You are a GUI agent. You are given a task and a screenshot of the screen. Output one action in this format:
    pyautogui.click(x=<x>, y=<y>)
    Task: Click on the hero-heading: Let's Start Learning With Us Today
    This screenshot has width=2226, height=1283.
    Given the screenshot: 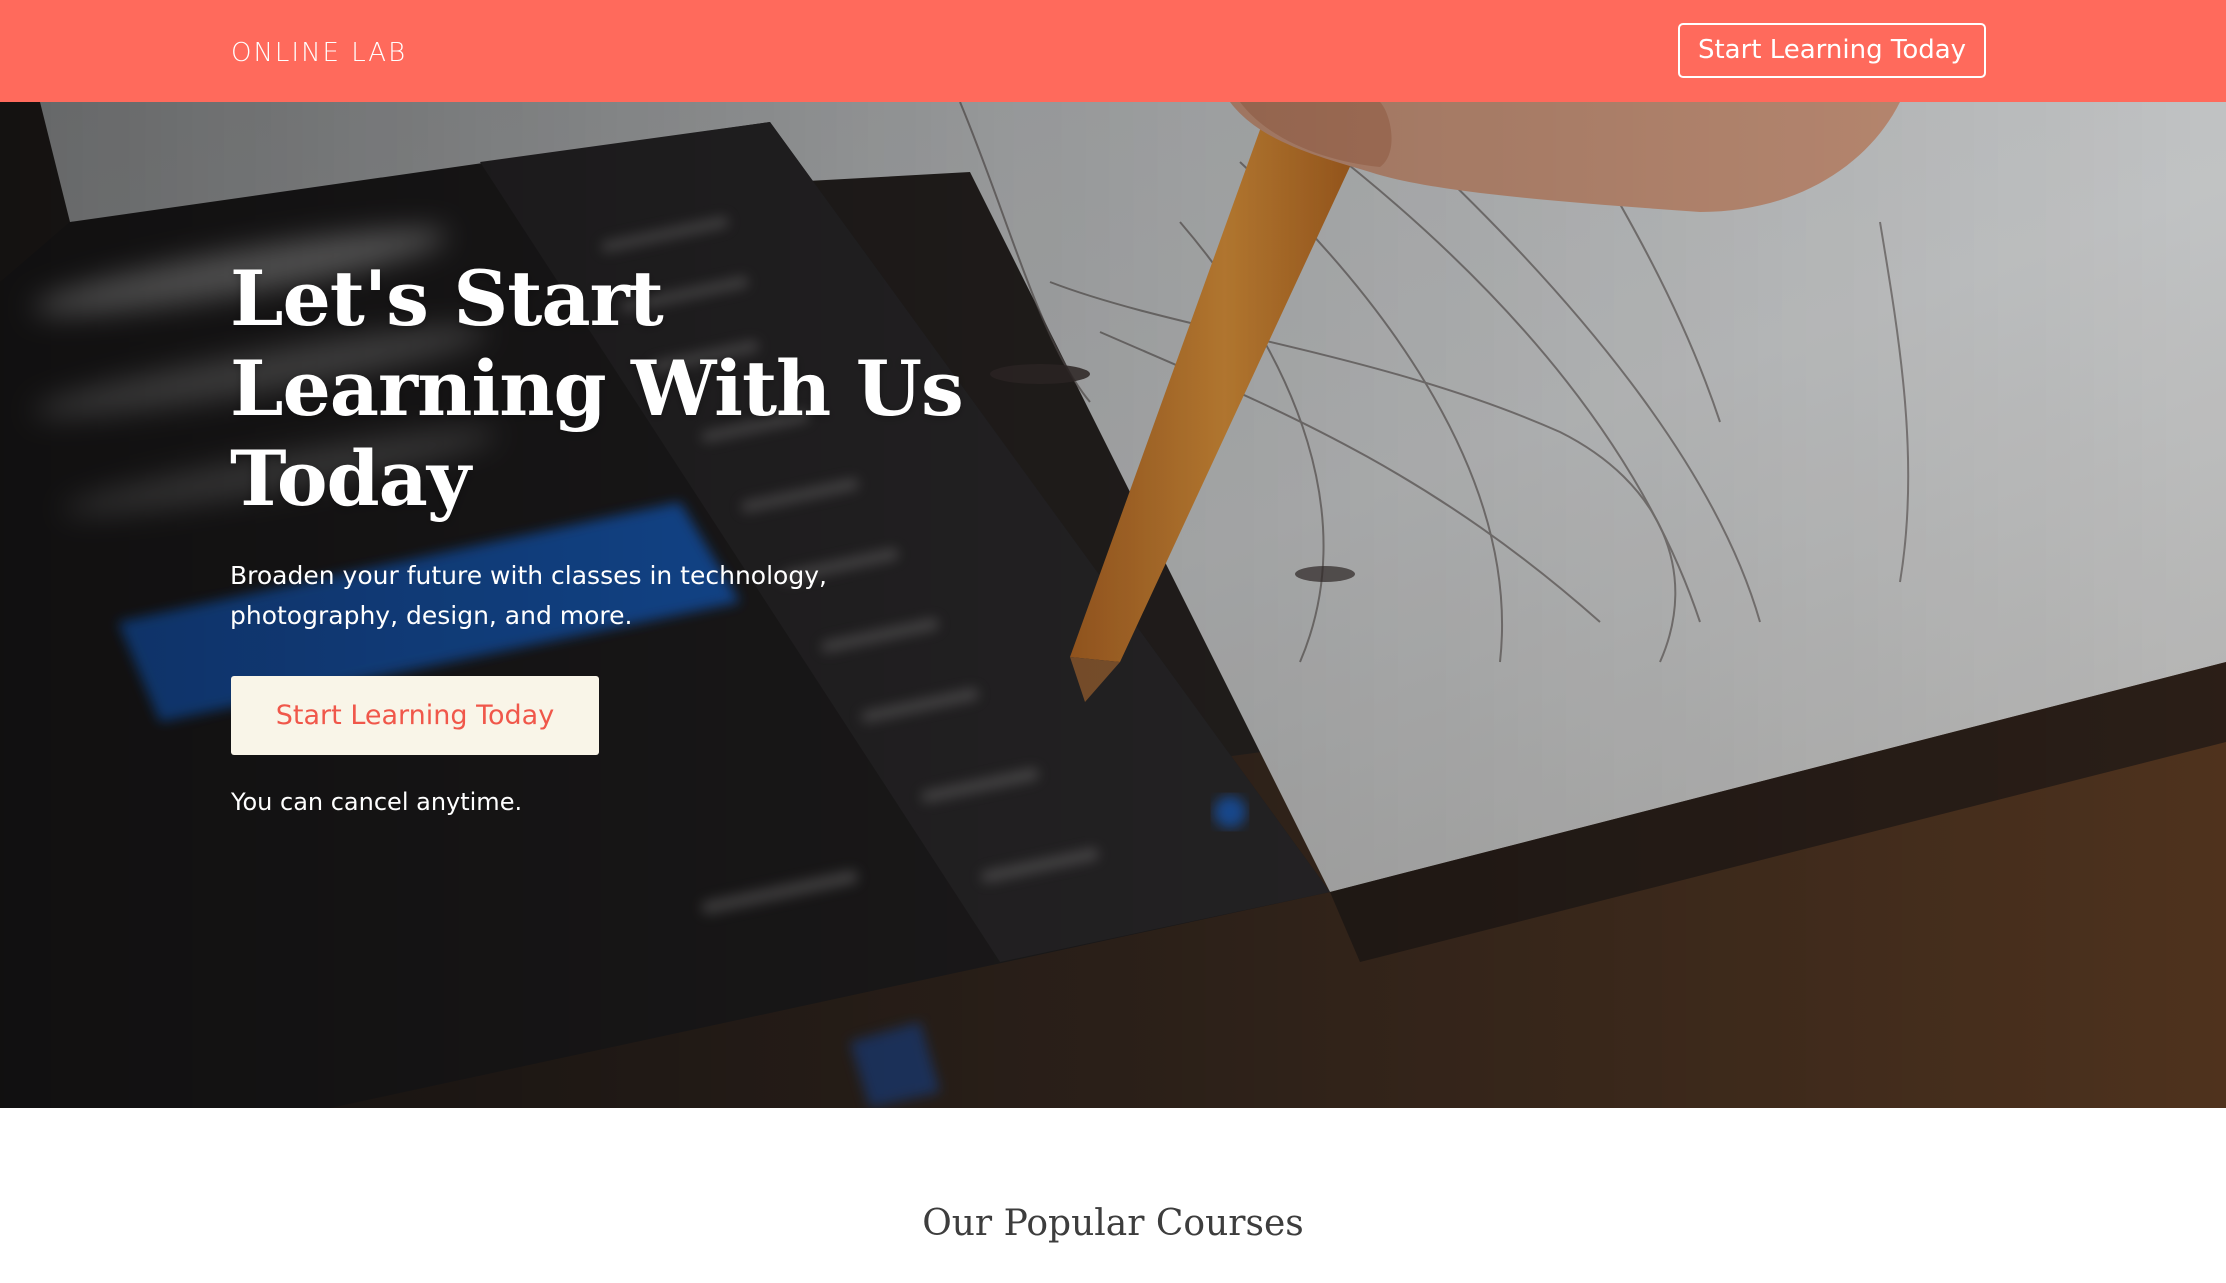 What is the action you would take?
    pyautogui.click(x=597, y=388)
    